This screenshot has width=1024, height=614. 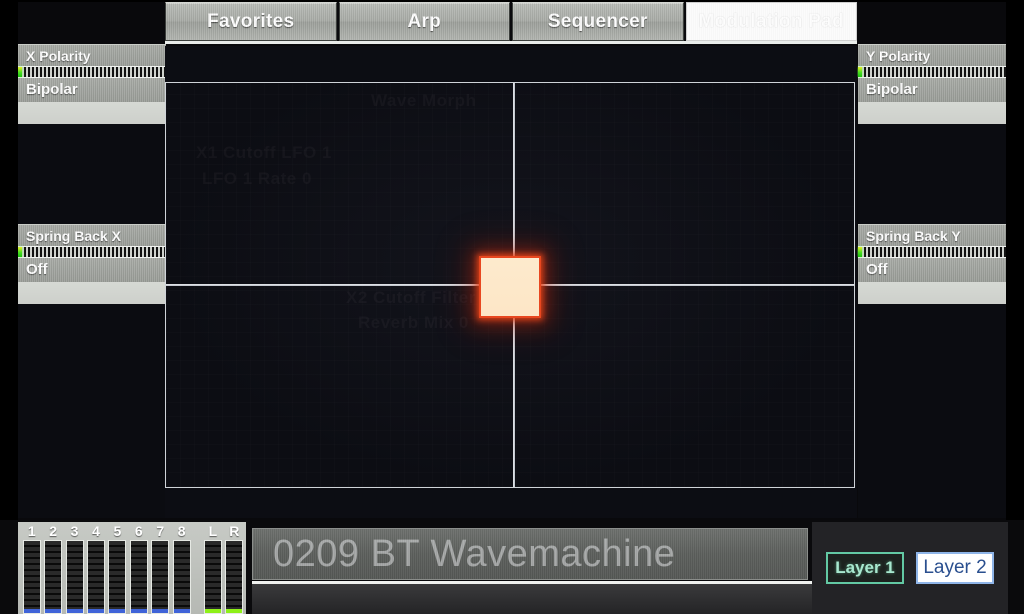 What do you see at coordinates (53, 531) in the screenshot?
I see `meter-channel-2-label: 2` at bounding box center [53, 531].